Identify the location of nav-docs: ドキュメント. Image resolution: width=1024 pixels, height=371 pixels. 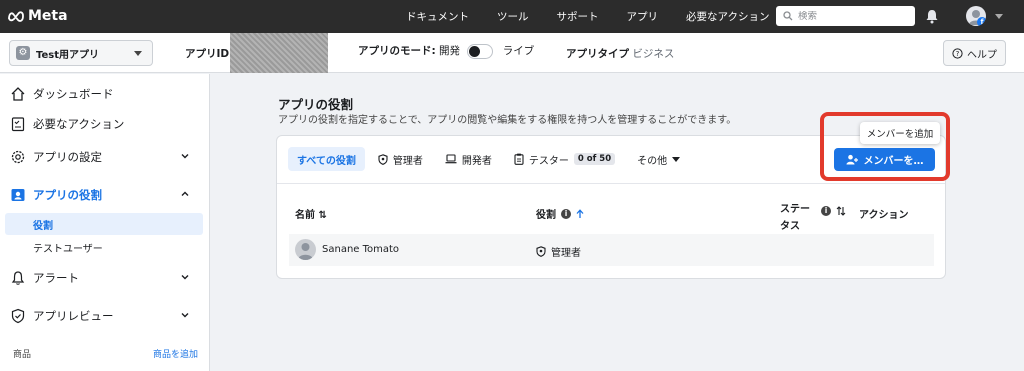
(437, 16).